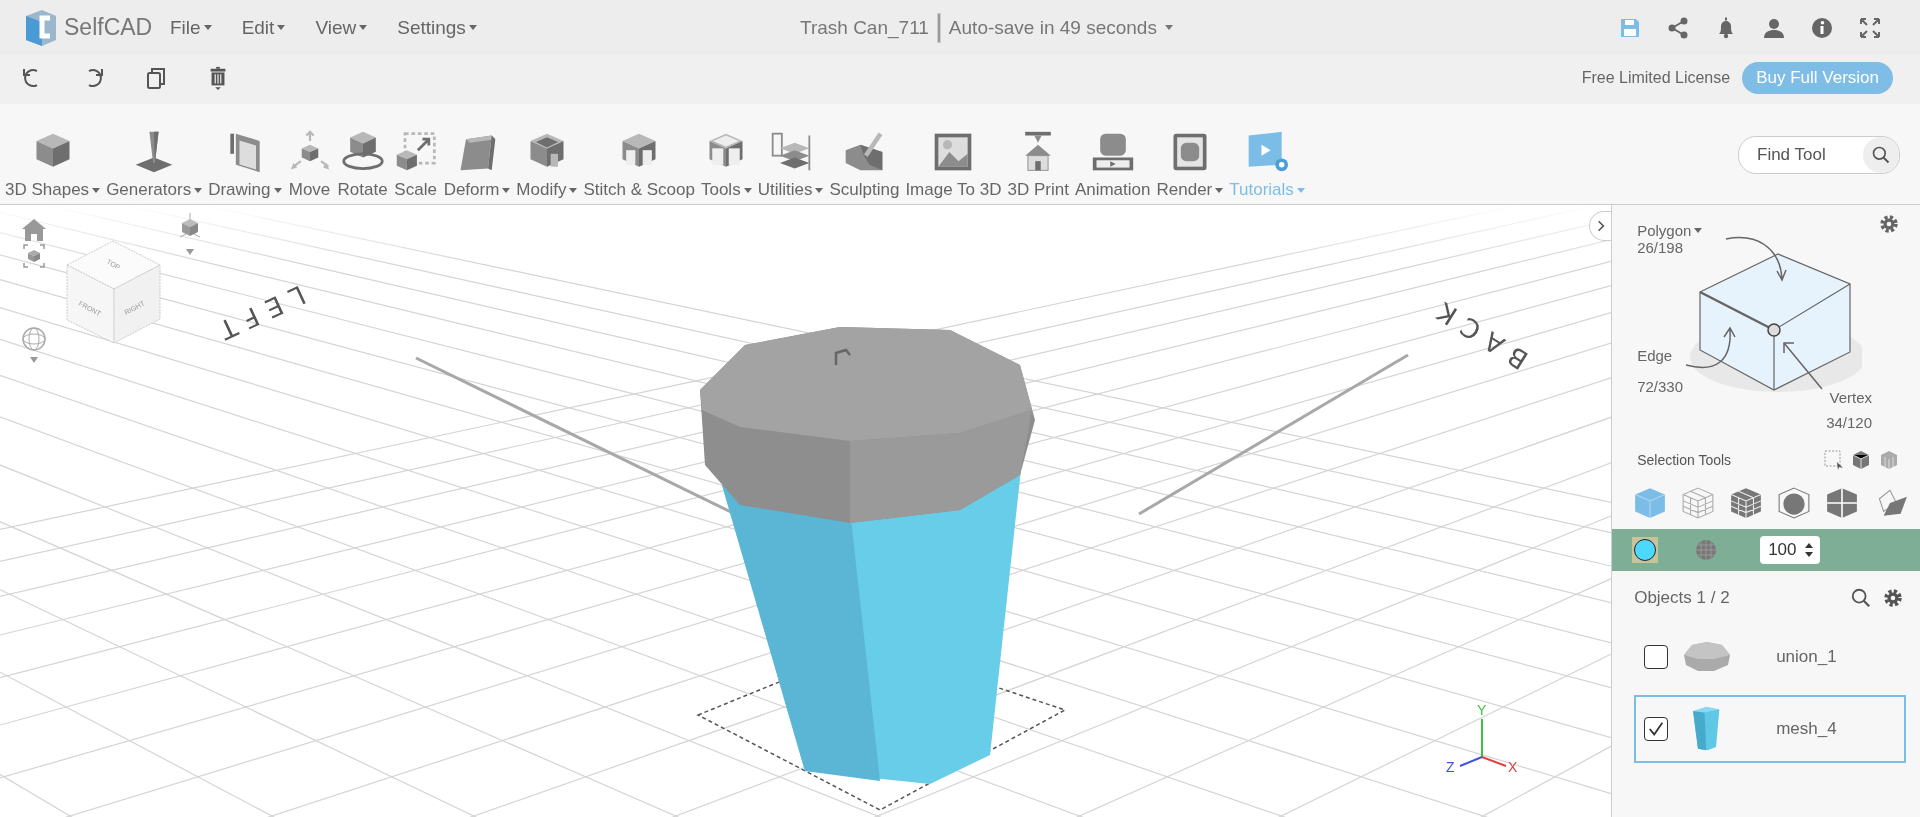 This screenshot has width=1920, height=817. I want to click on fullscreen-icon, so click(1870, 27).